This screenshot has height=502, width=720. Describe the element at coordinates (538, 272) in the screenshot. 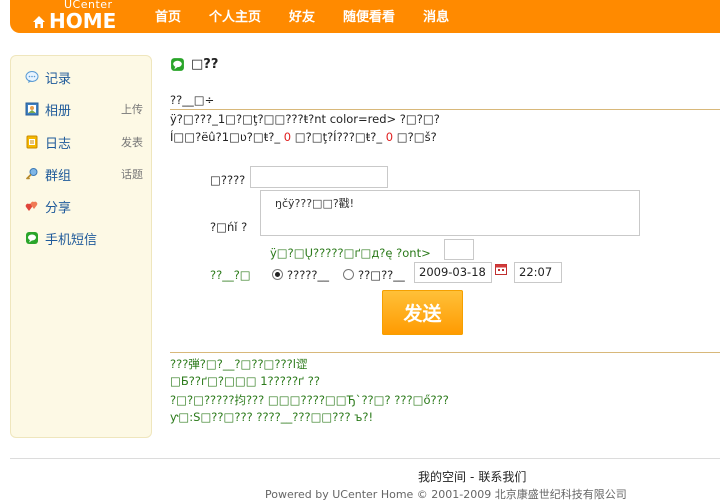

I see `time-input: 22:07` at that location.